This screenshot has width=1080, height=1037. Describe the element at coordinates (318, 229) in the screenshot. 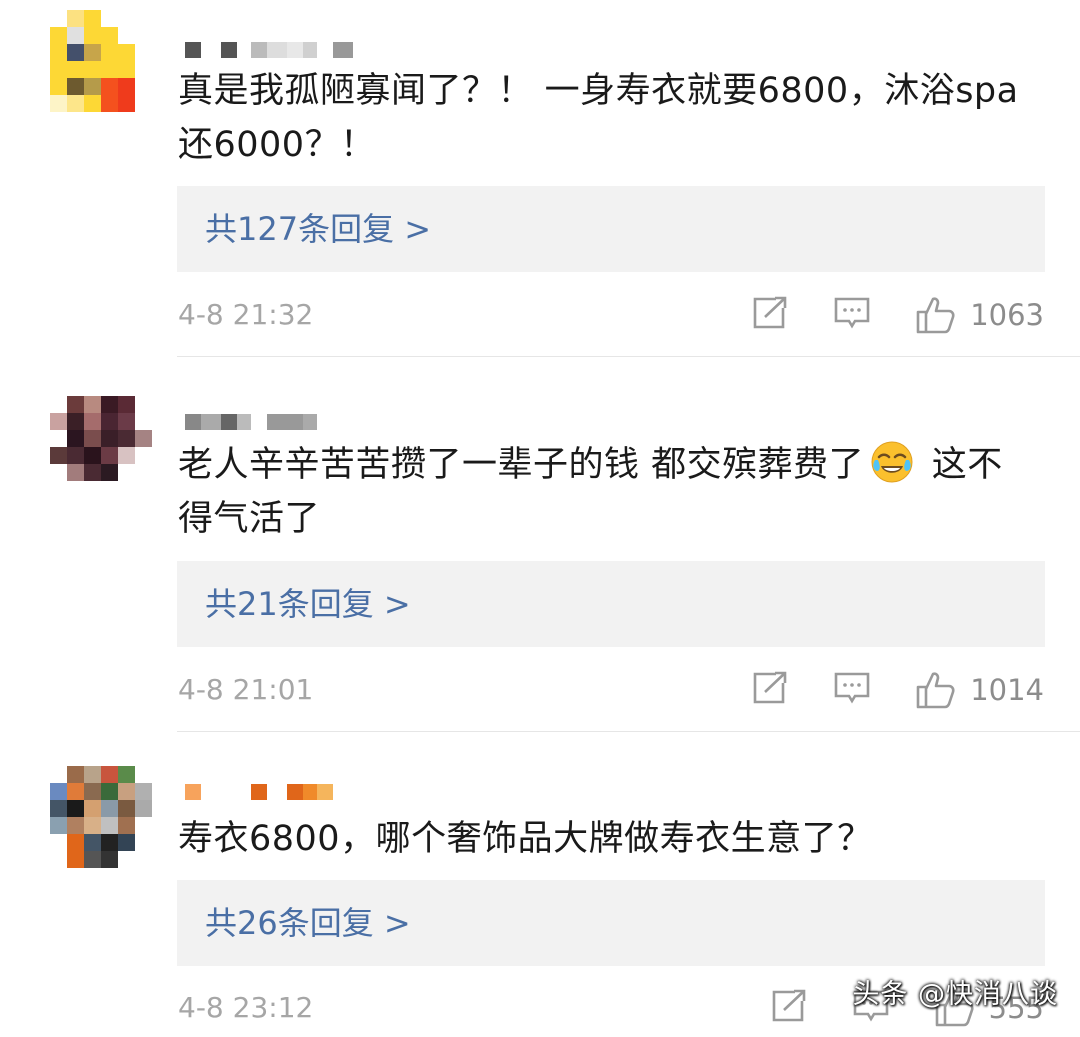

I see `view-replies-link: 共127条回复 >` at that location.